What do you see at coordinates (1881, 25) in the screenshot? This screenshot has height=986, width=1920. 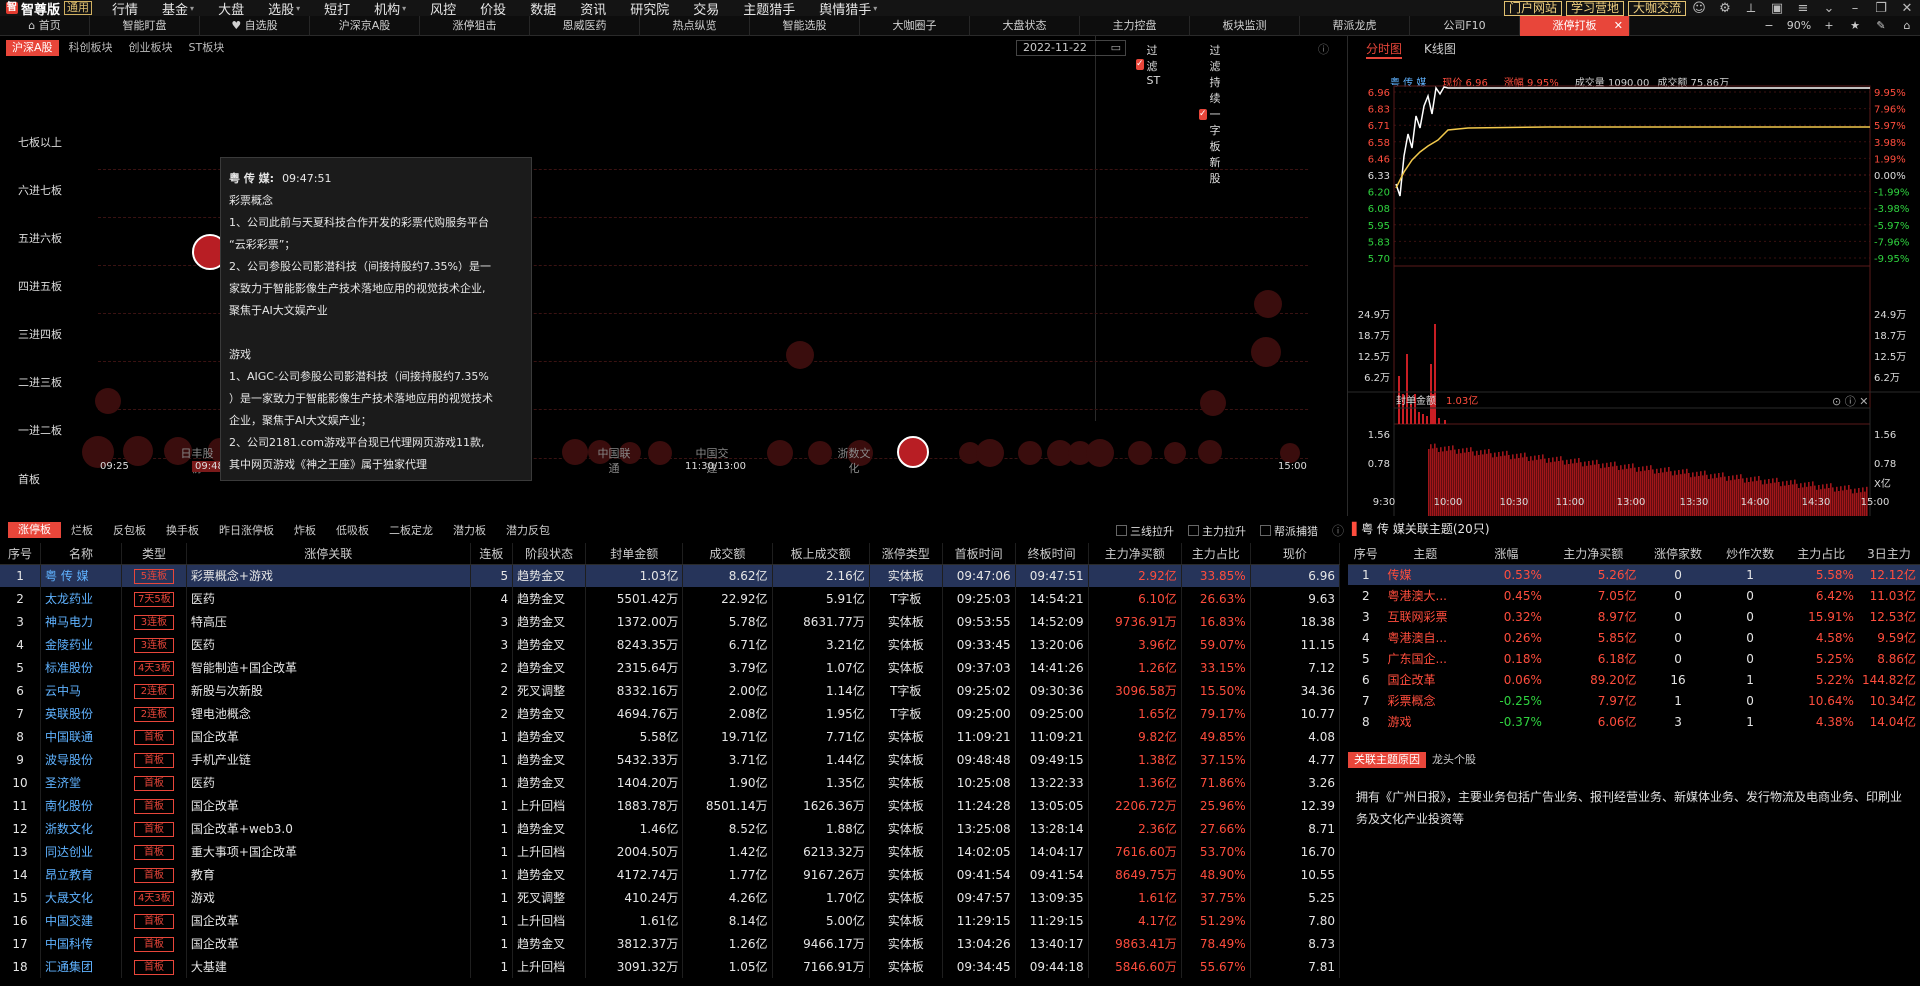 I see `edit-icon: ✎` at bounding box center [1881, 25].